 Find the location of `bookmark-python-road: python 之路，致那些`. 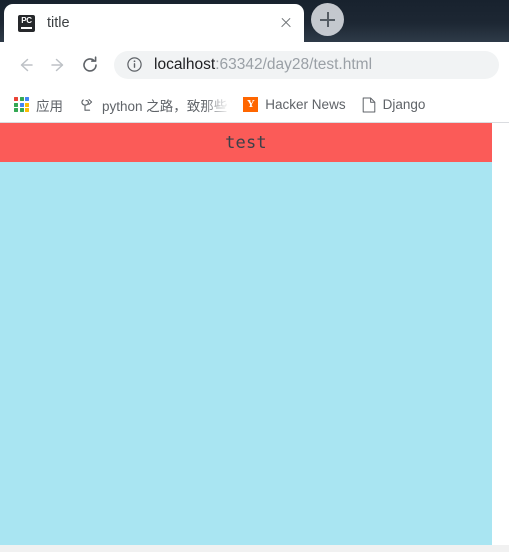

bookmark-python-road: python 之路，致那些 is located at coordinates (153, 105).